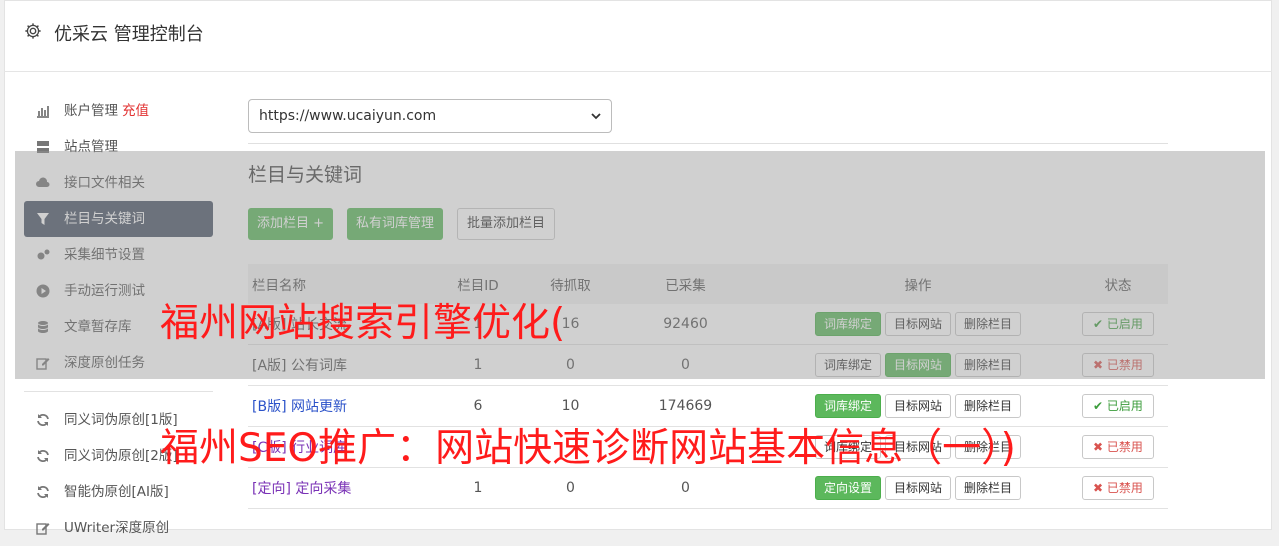  Describe the element at coordinates (685, 488) in the screenshot. I see `column-collected: 0` at that location.